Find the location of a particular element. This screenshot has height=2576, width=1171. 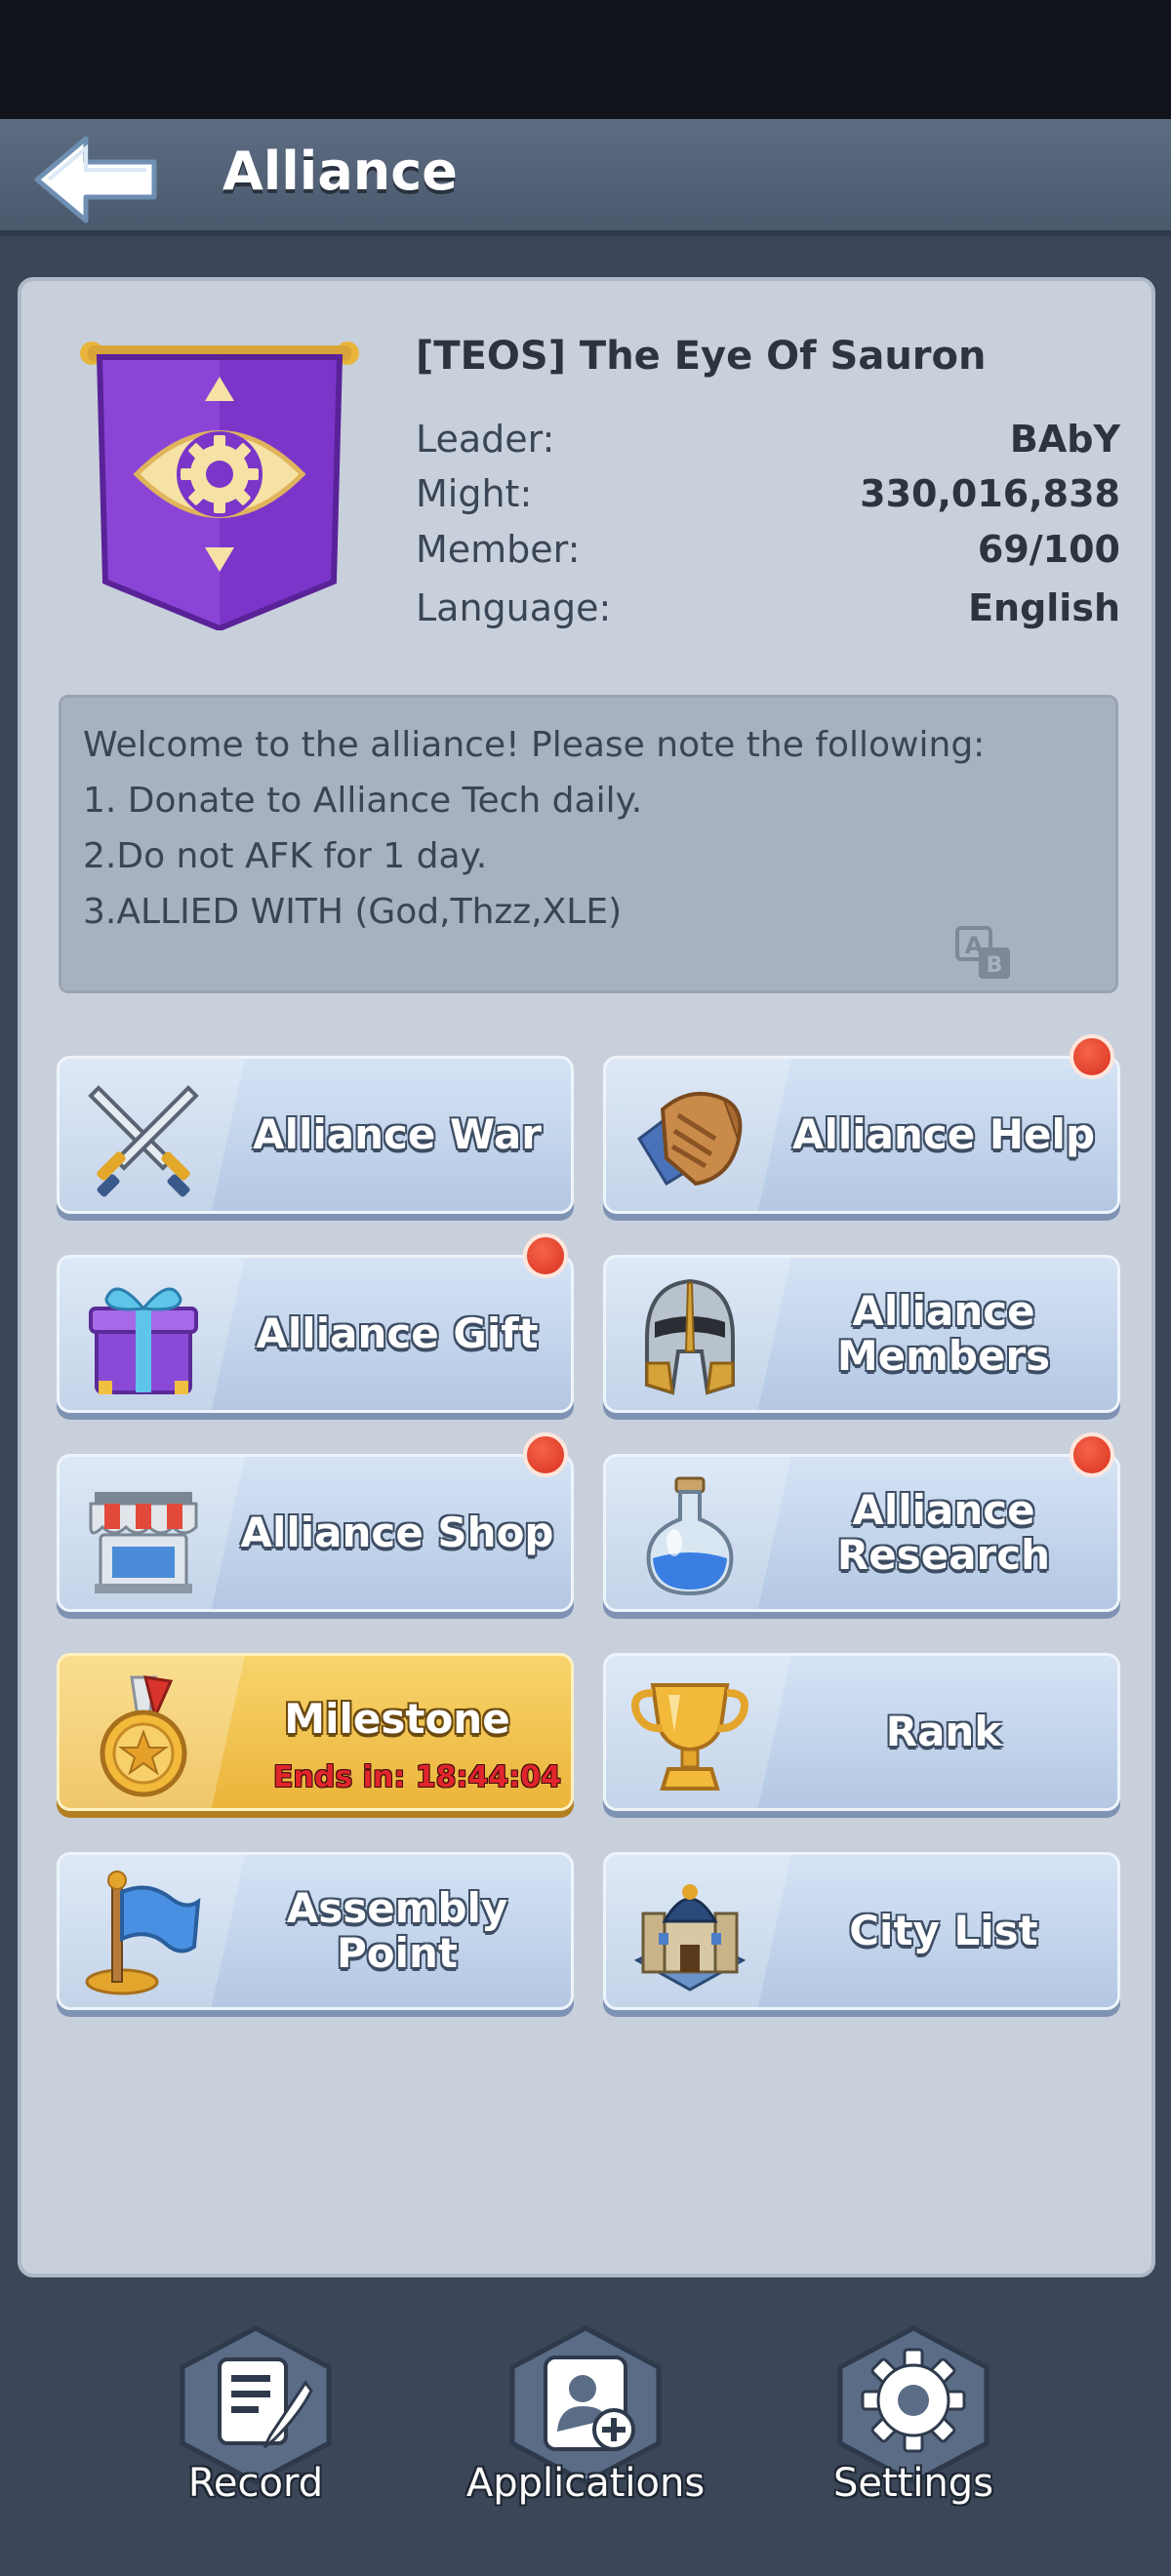

star-medal-icon is located at coordinates (143, 1736).